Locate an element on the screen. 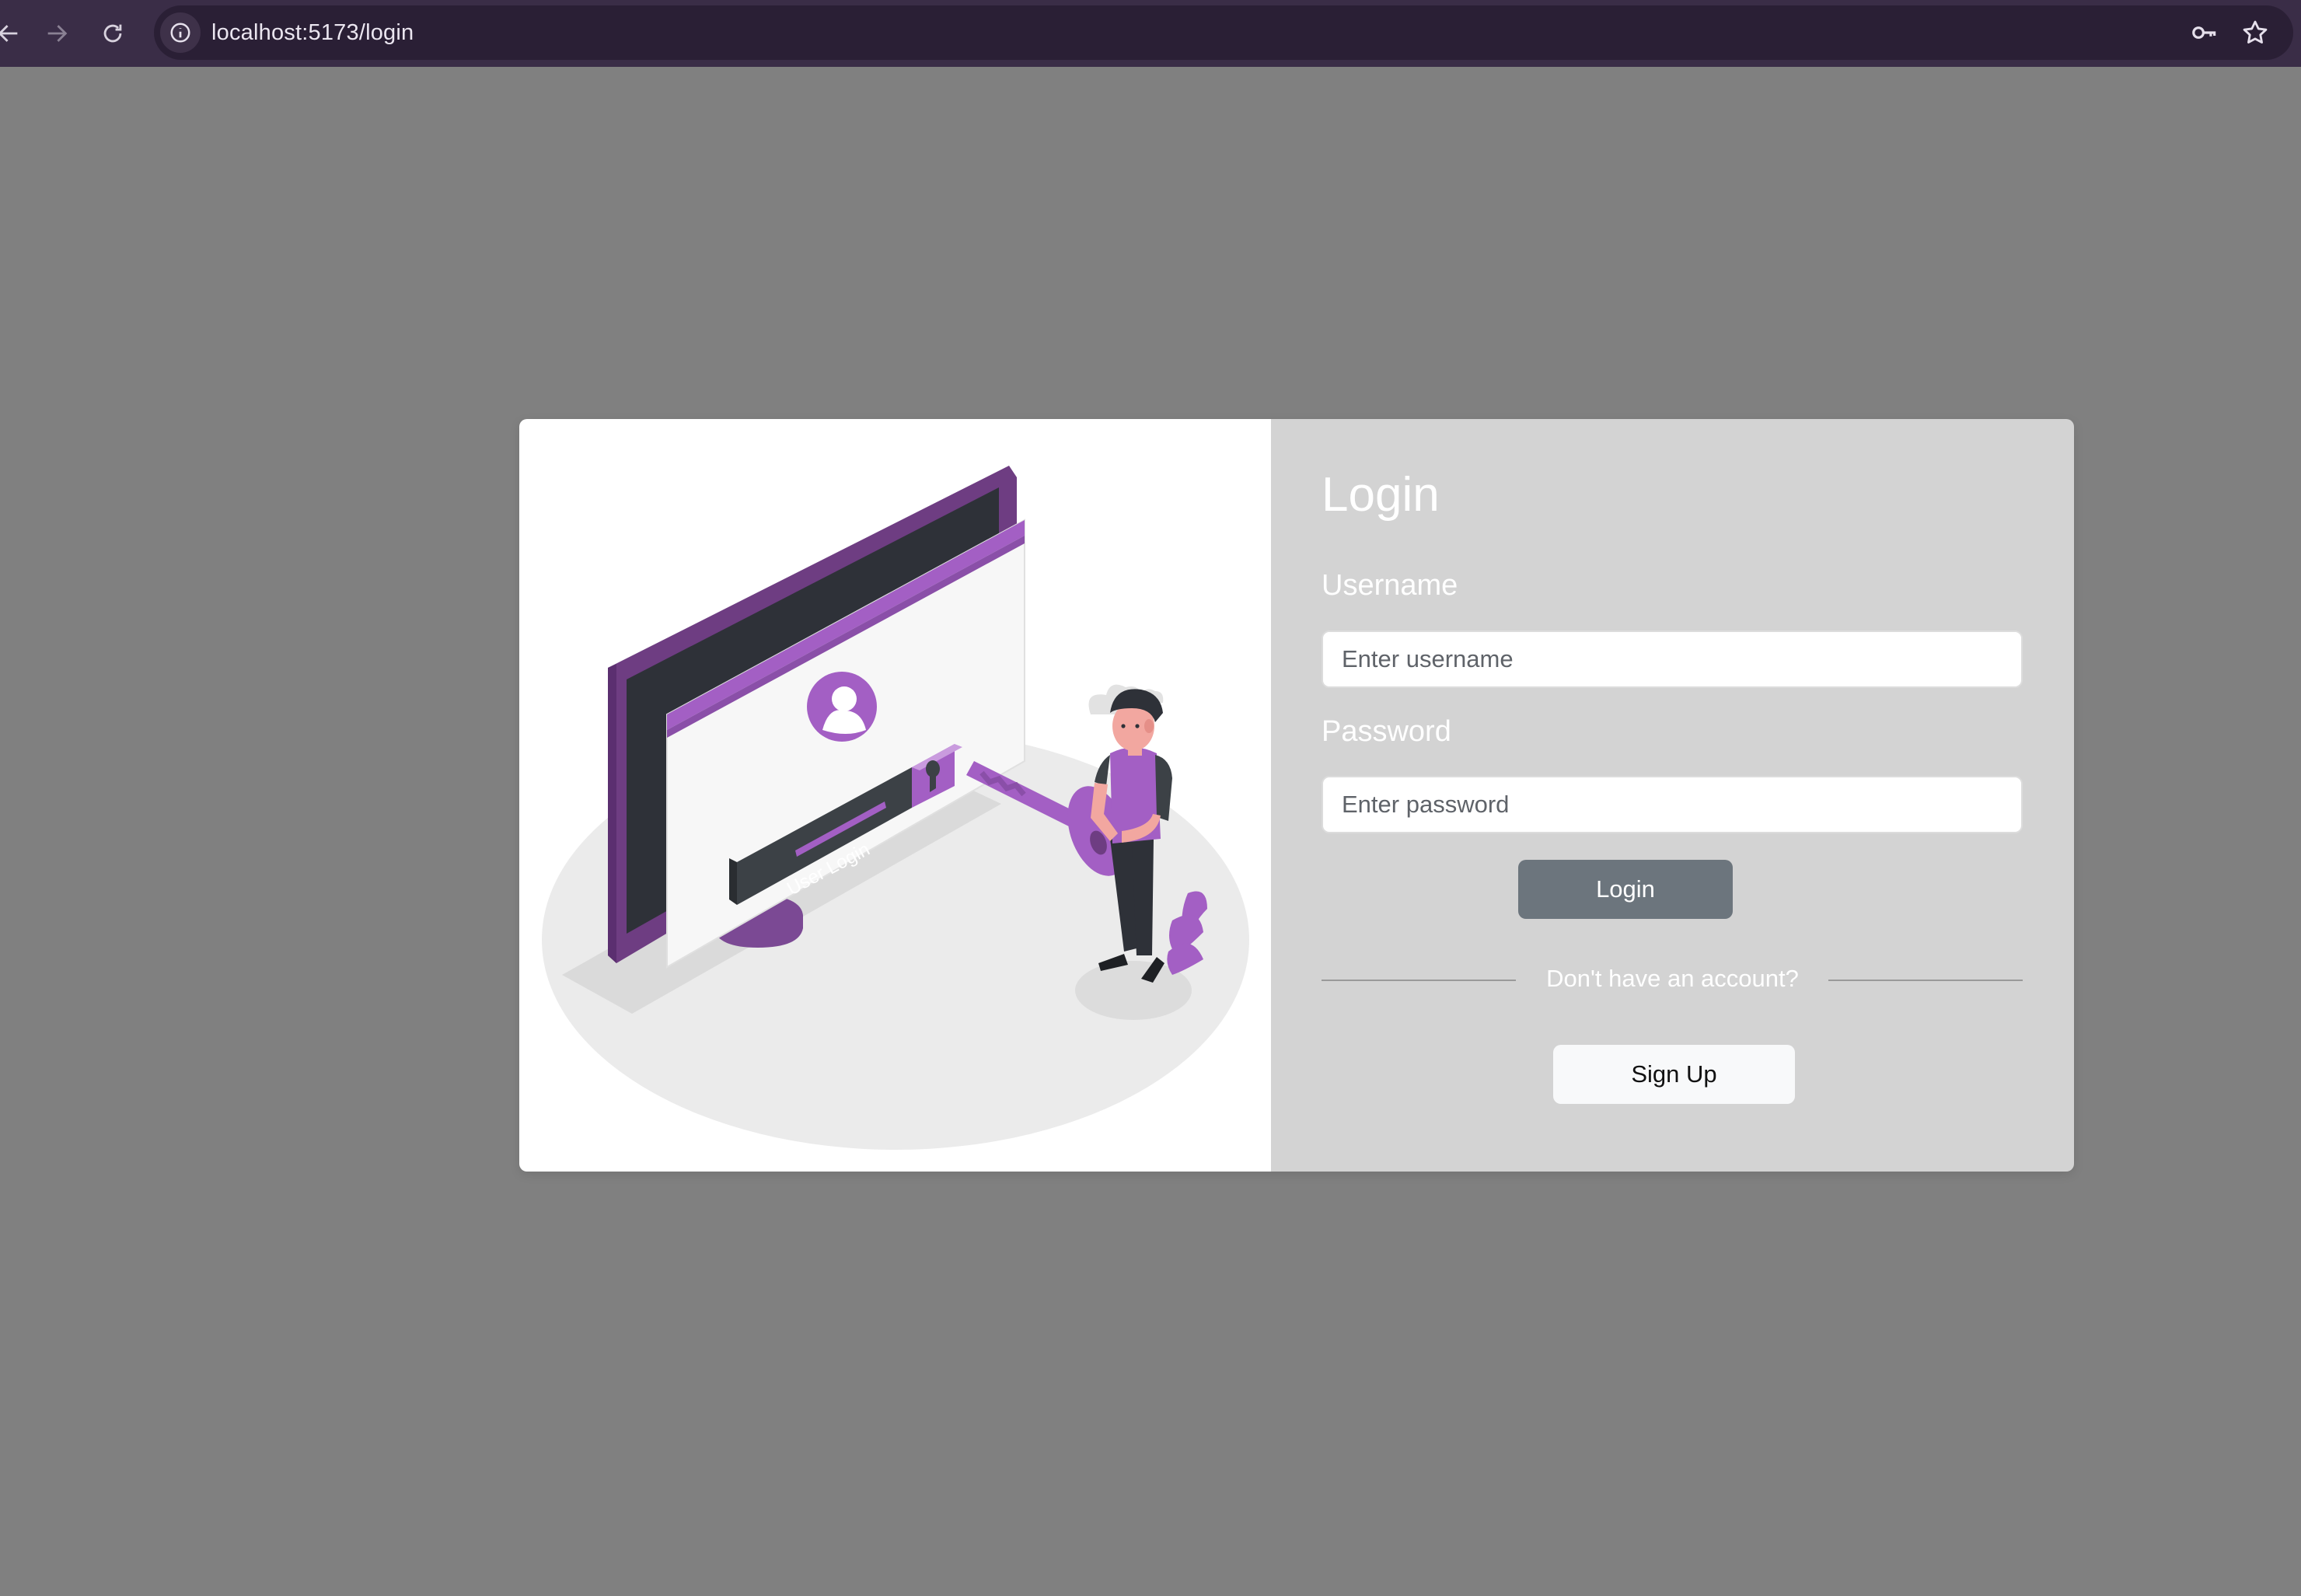 Image resolution: width=2301 pixels, height=1596 pixels. username-label: Username is located at coordinates (1390, 586).